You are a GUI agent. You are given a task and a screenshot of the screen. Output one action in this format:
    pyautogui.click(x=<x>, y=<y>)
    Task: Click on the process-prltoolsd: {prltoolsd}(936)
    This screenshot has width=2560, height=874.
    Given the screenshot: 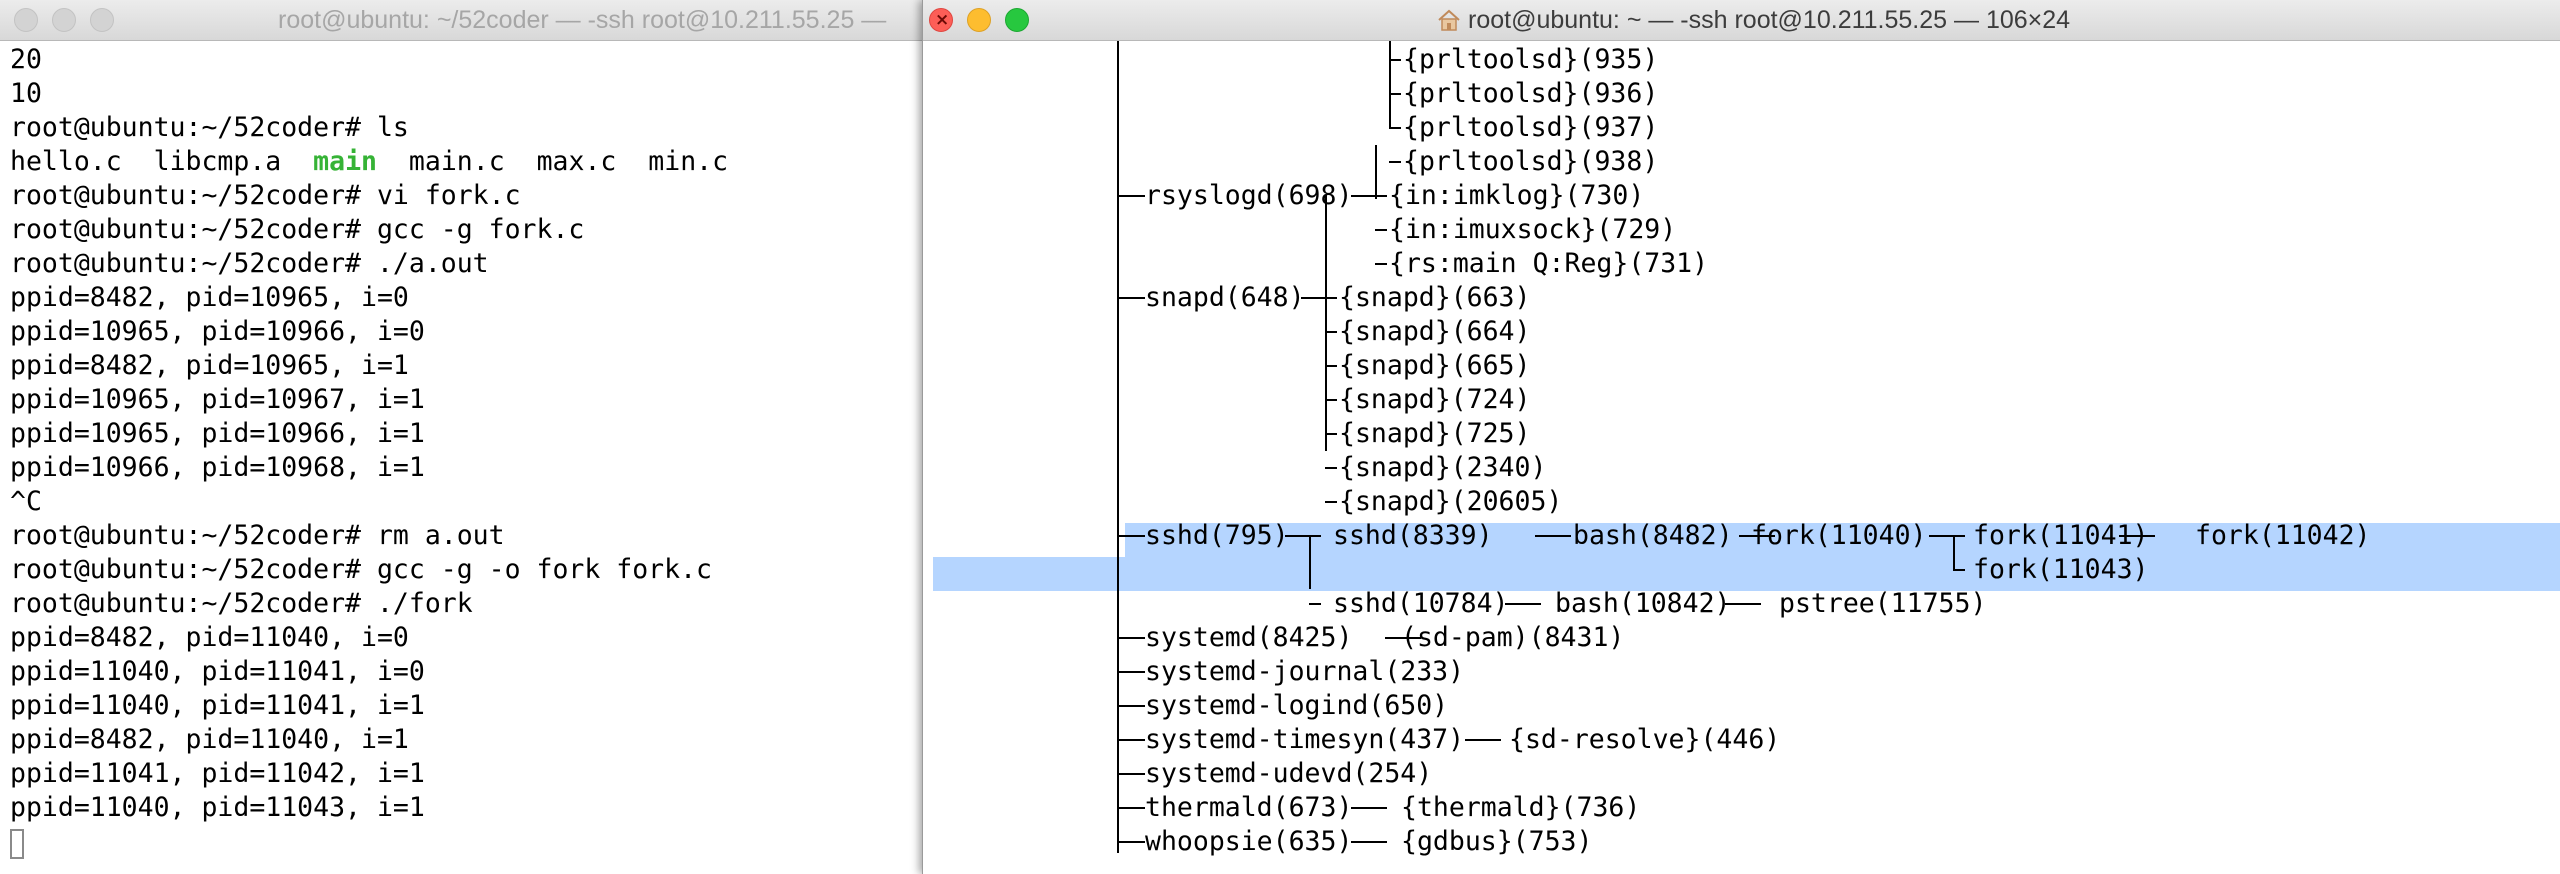 What is the action you would take?
    pyautogui.click(x=1531, y=93)
    